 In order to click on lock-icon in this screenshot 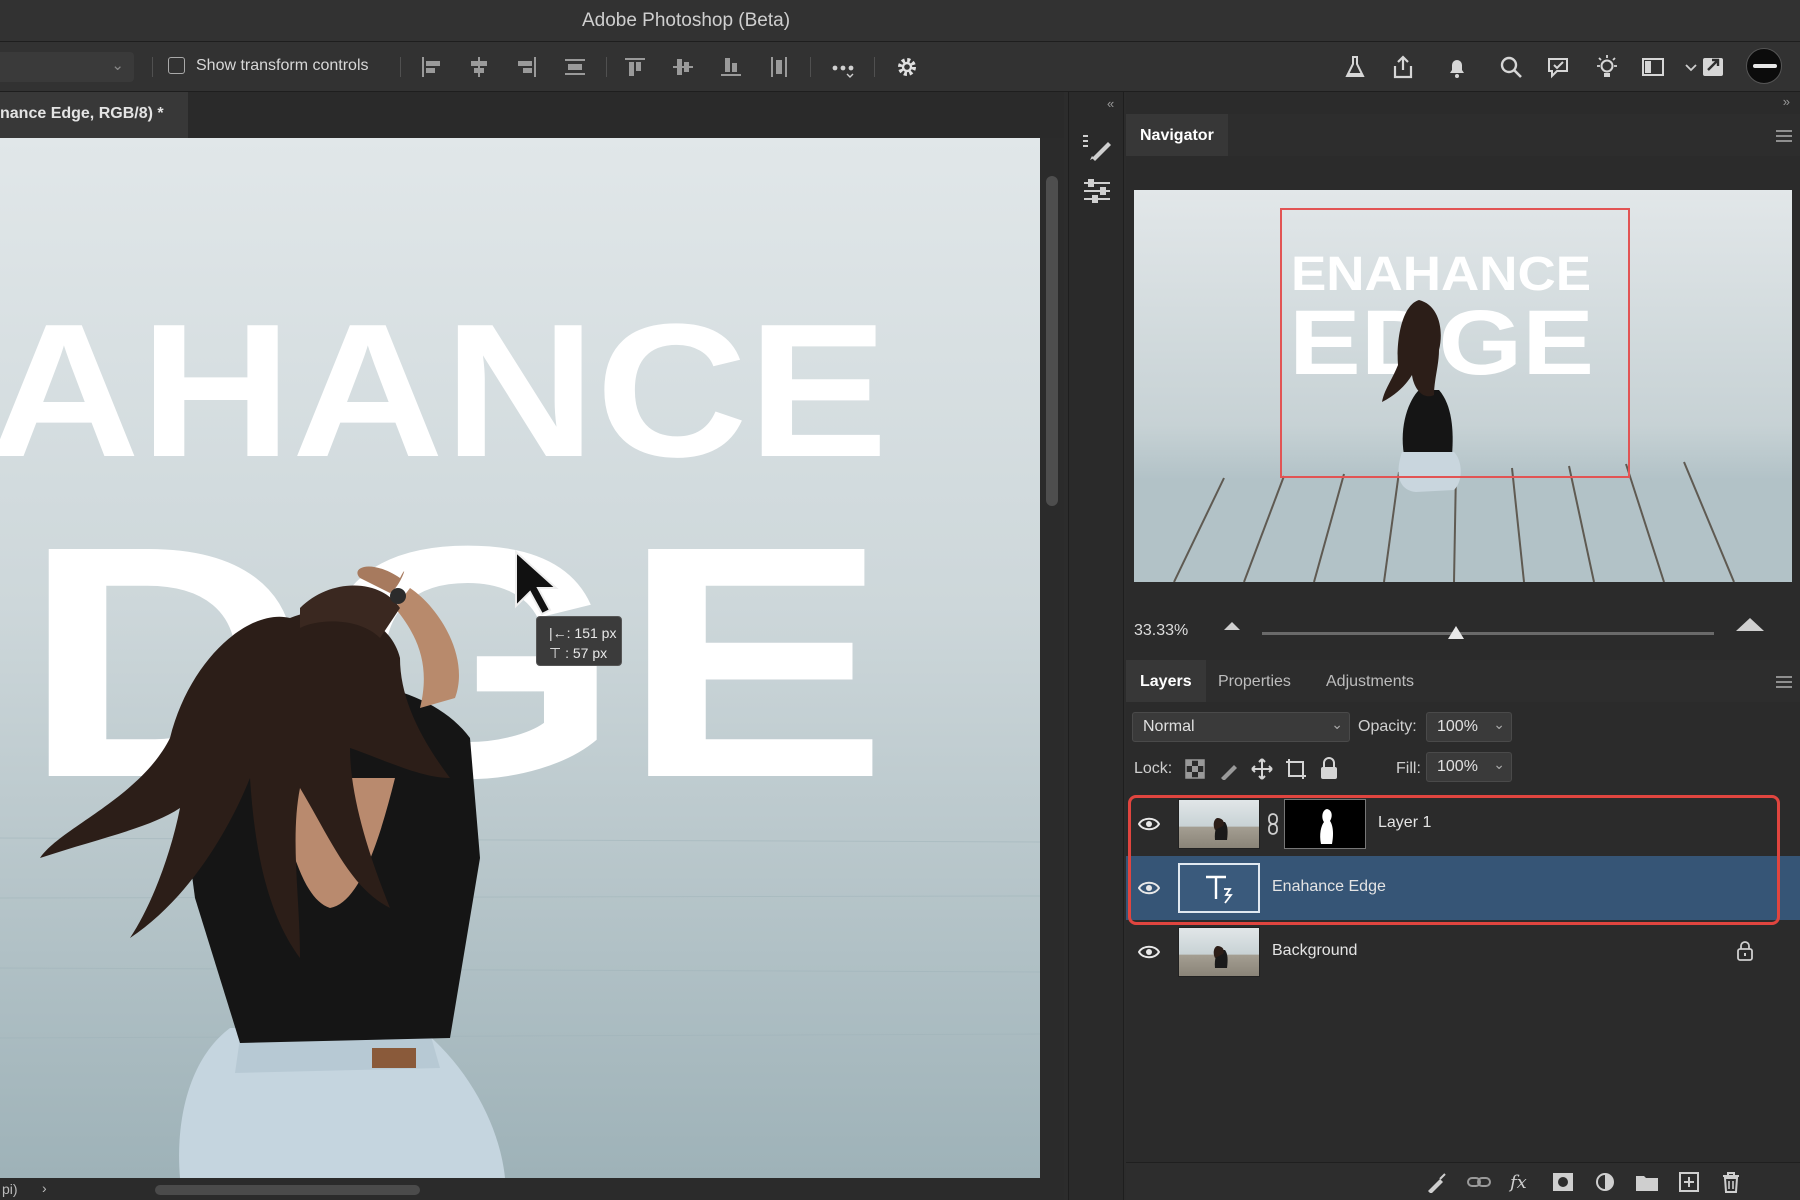, I will do `click(1745, 951)`.